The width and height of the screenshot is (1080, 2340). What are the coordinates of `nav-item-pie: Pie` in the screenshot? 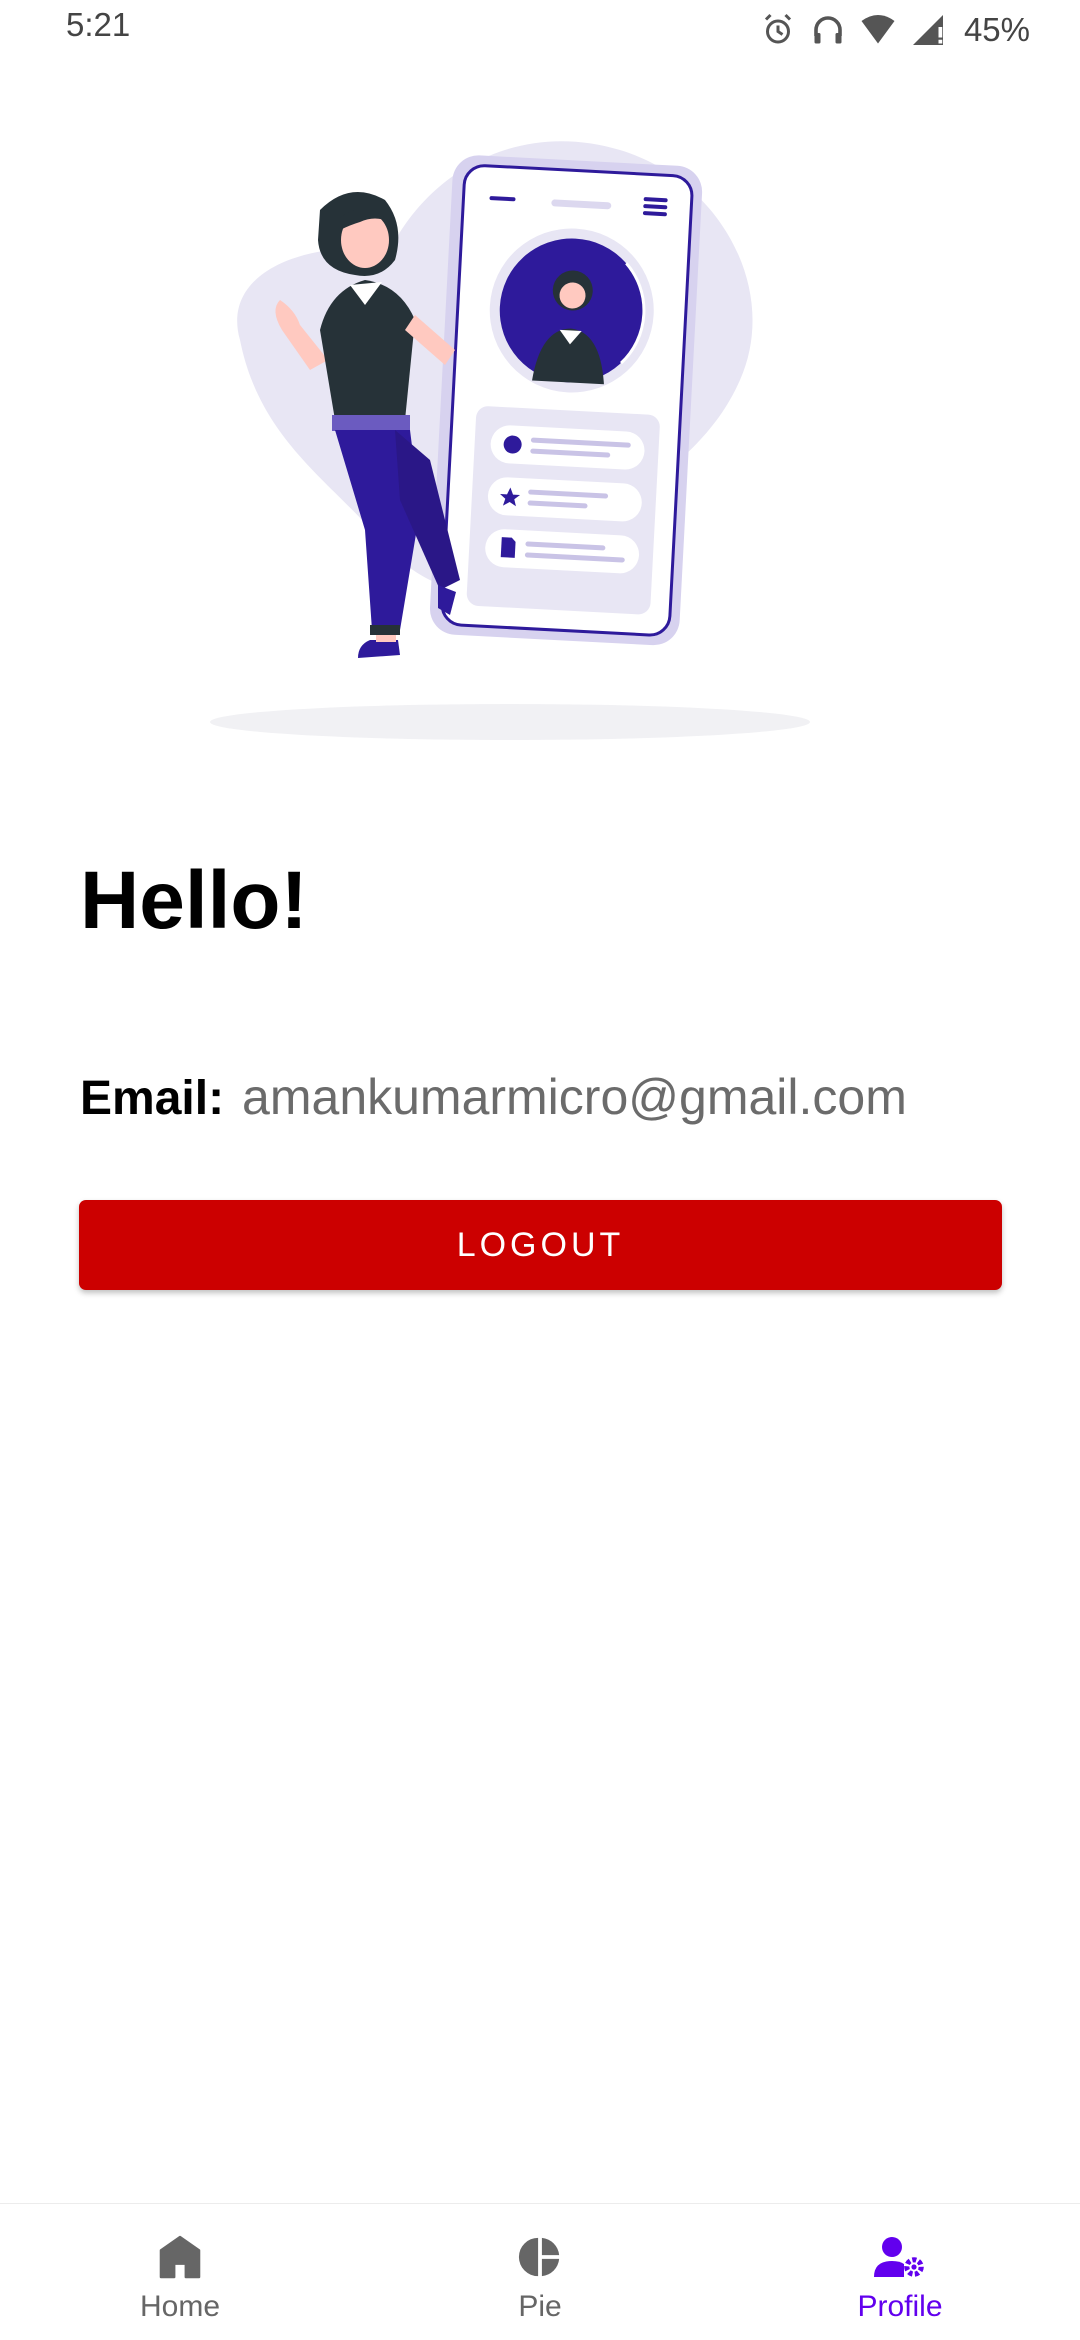 It's located at (540, 2272).